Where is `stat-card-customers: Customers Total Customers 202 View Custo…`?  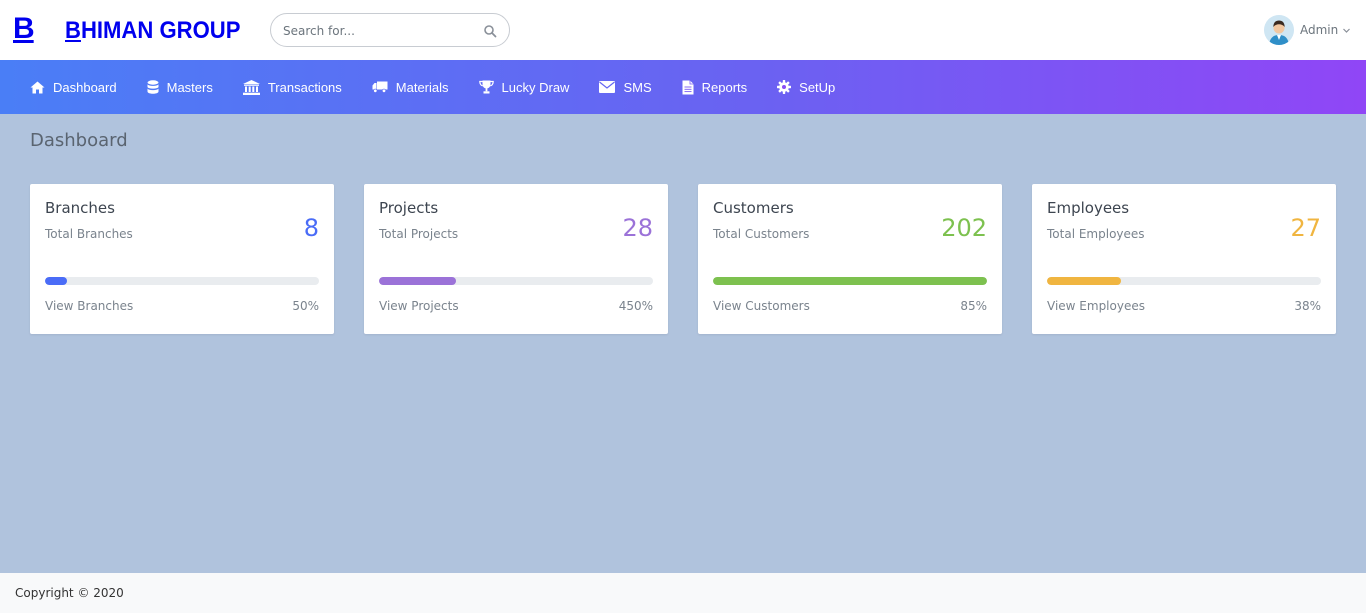 stat-card-customers: Customers Total Customers 202 View Custo… is located at coordinates (850, 259).